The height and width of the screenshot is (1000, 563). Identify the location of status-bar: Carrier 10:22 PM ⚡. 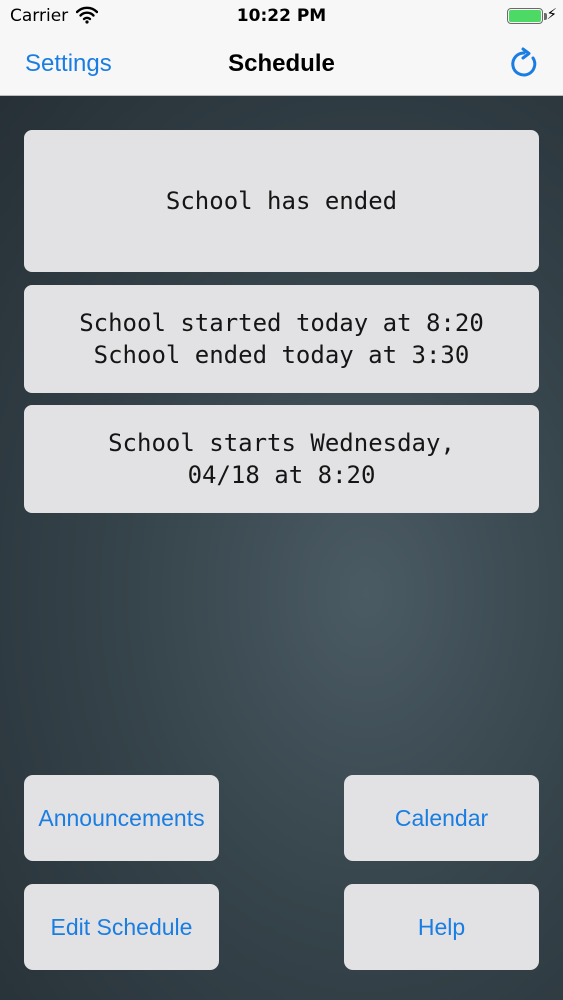
(281, 16).